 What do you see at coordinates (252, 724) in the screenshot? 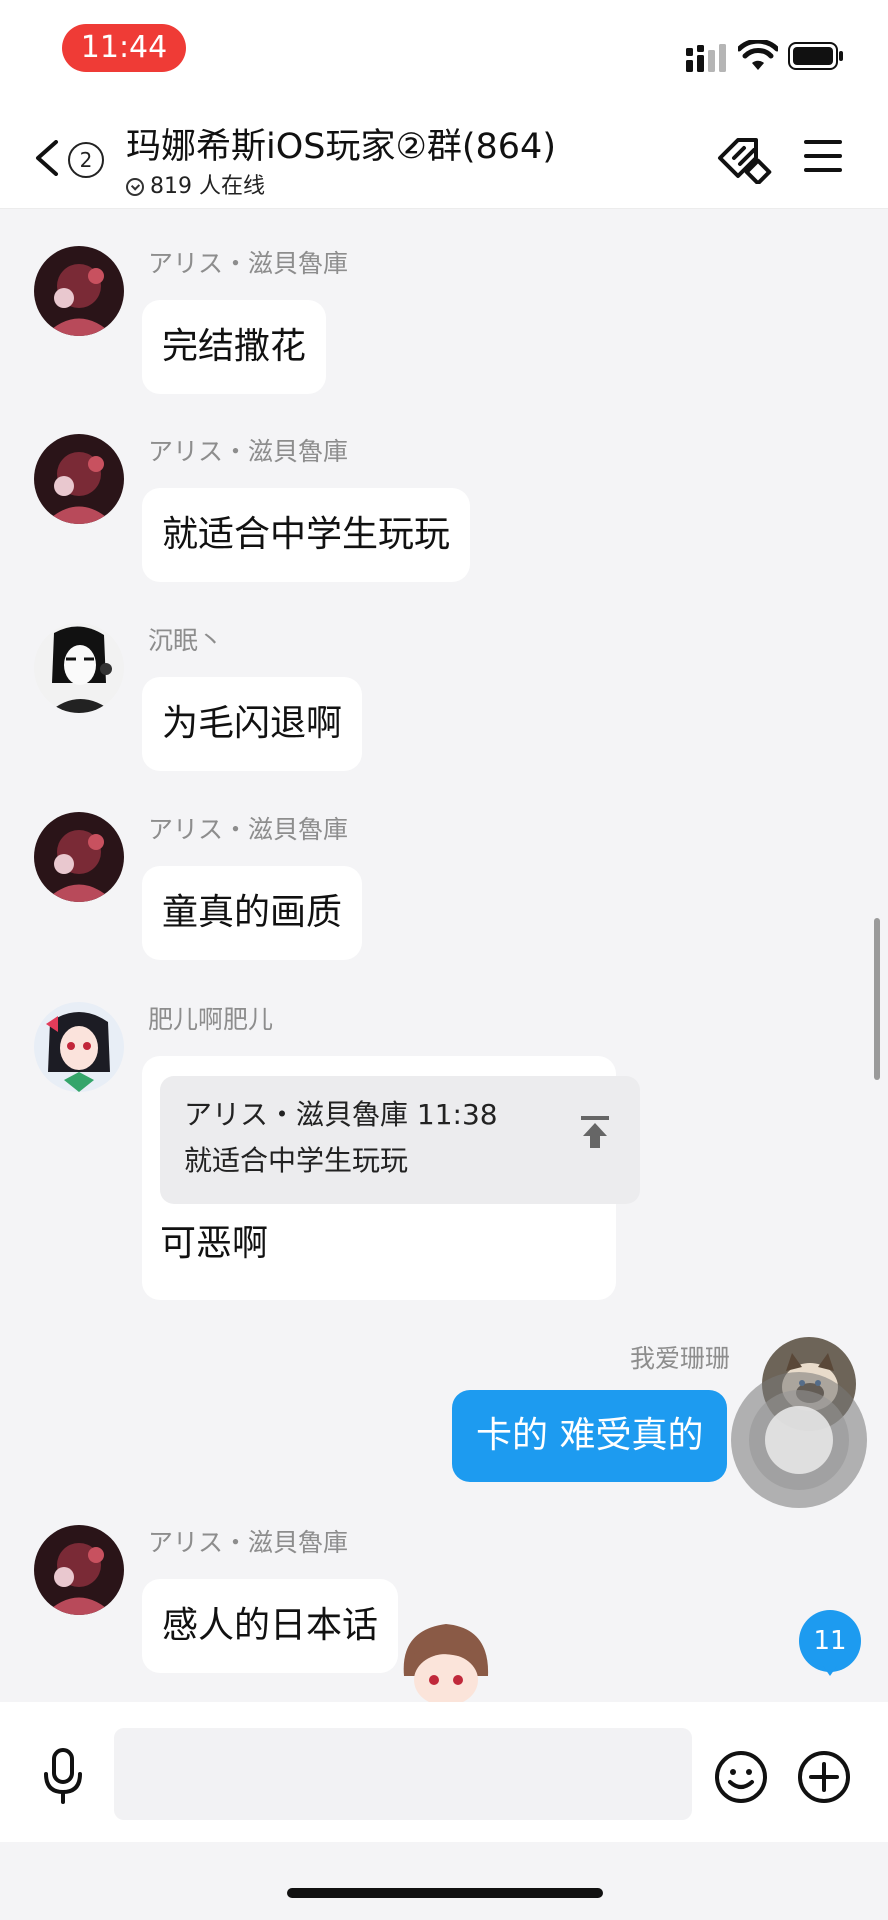
I see `message-bubble: 为毛闪退啊` at bounding box center [252, 724].